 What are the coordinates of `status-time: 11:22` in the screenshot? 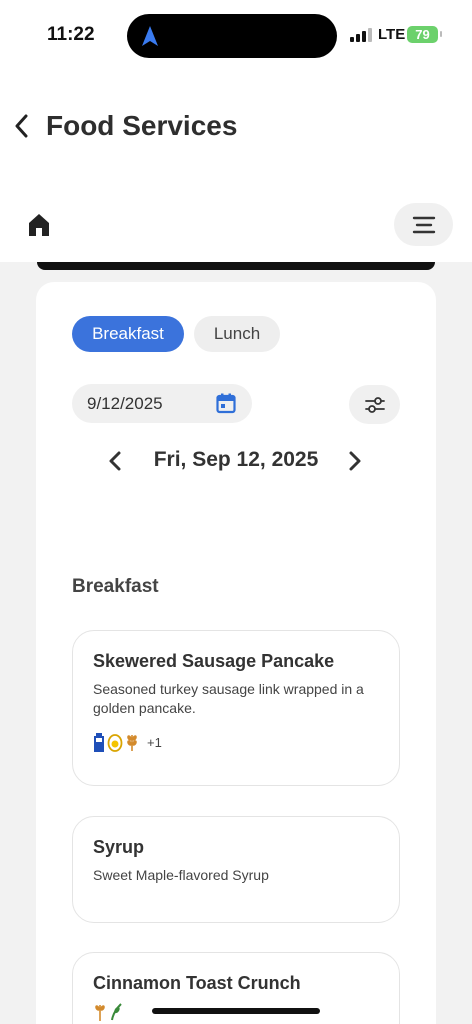 It's located at (71, 34).